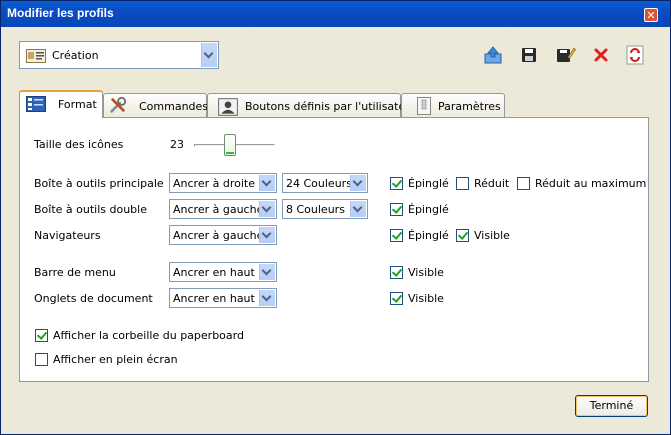  I want to click on document-tabs-visible-label: Visible, so click(426, 298).